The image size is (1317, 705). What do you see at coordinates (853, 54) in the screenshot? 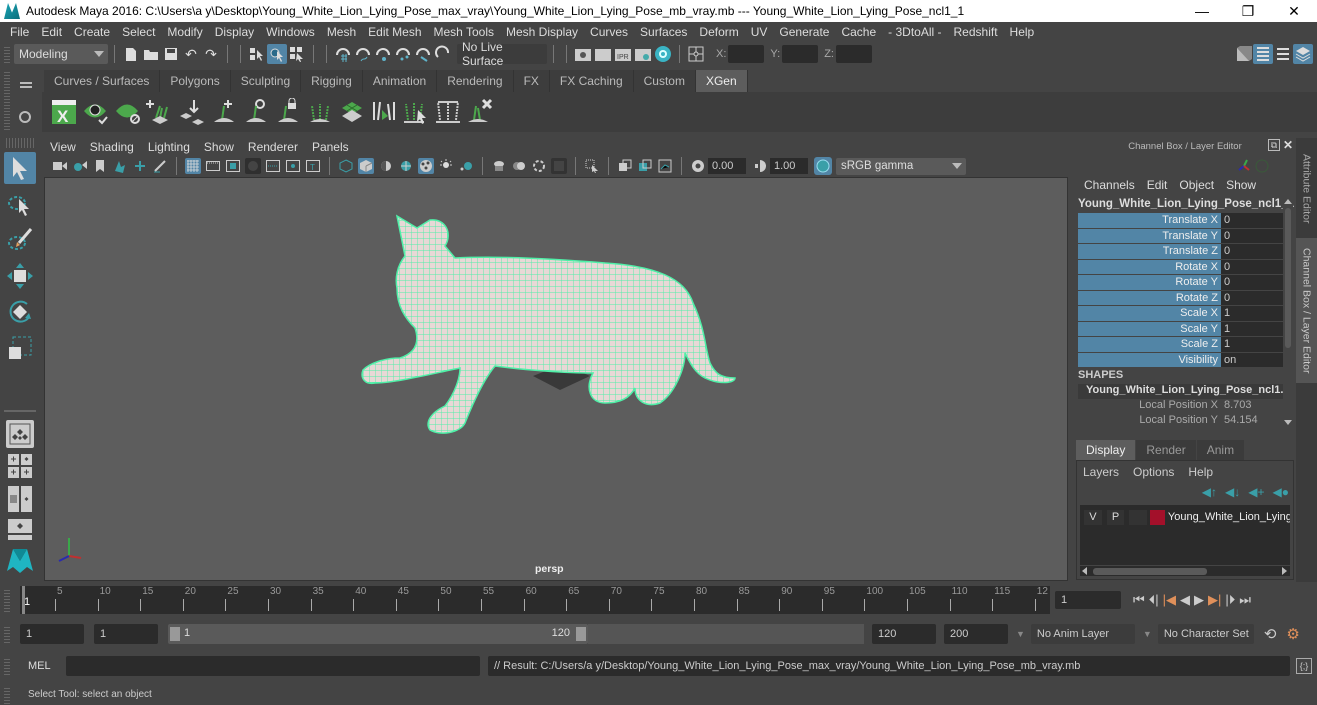
I see `z-coordinate-field` at bounding box center [853, 54].